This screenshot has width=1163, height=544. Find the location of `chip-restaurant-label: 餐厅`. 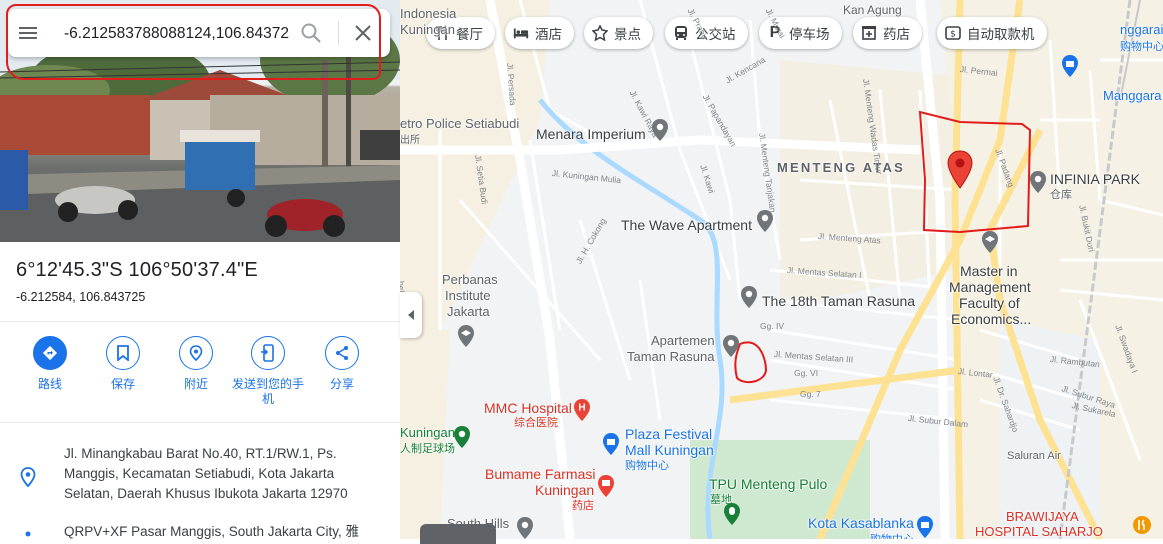

chip-restaurant-label: 餐厅 is located at coordinates (469, 34).